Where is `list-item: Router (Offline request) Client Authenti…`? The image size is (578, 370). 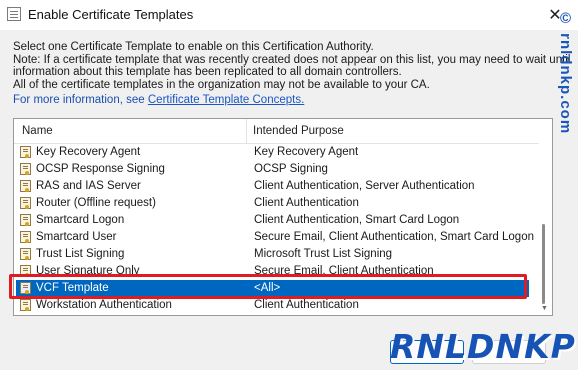
list-item: Router (Offline request) Client Authenti… is located at coordinates (272, 203).